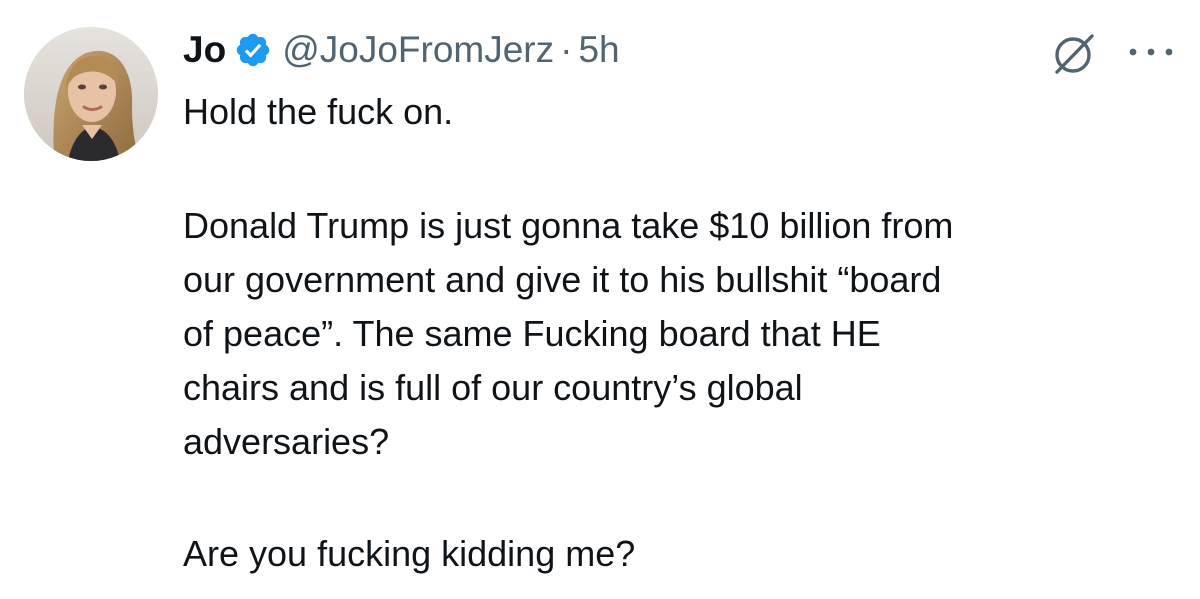 This screenshot has width=1200, height=599. Describe the element at coordinates (1075, 53) in the screenshot. I see `grok-icon` at that location.